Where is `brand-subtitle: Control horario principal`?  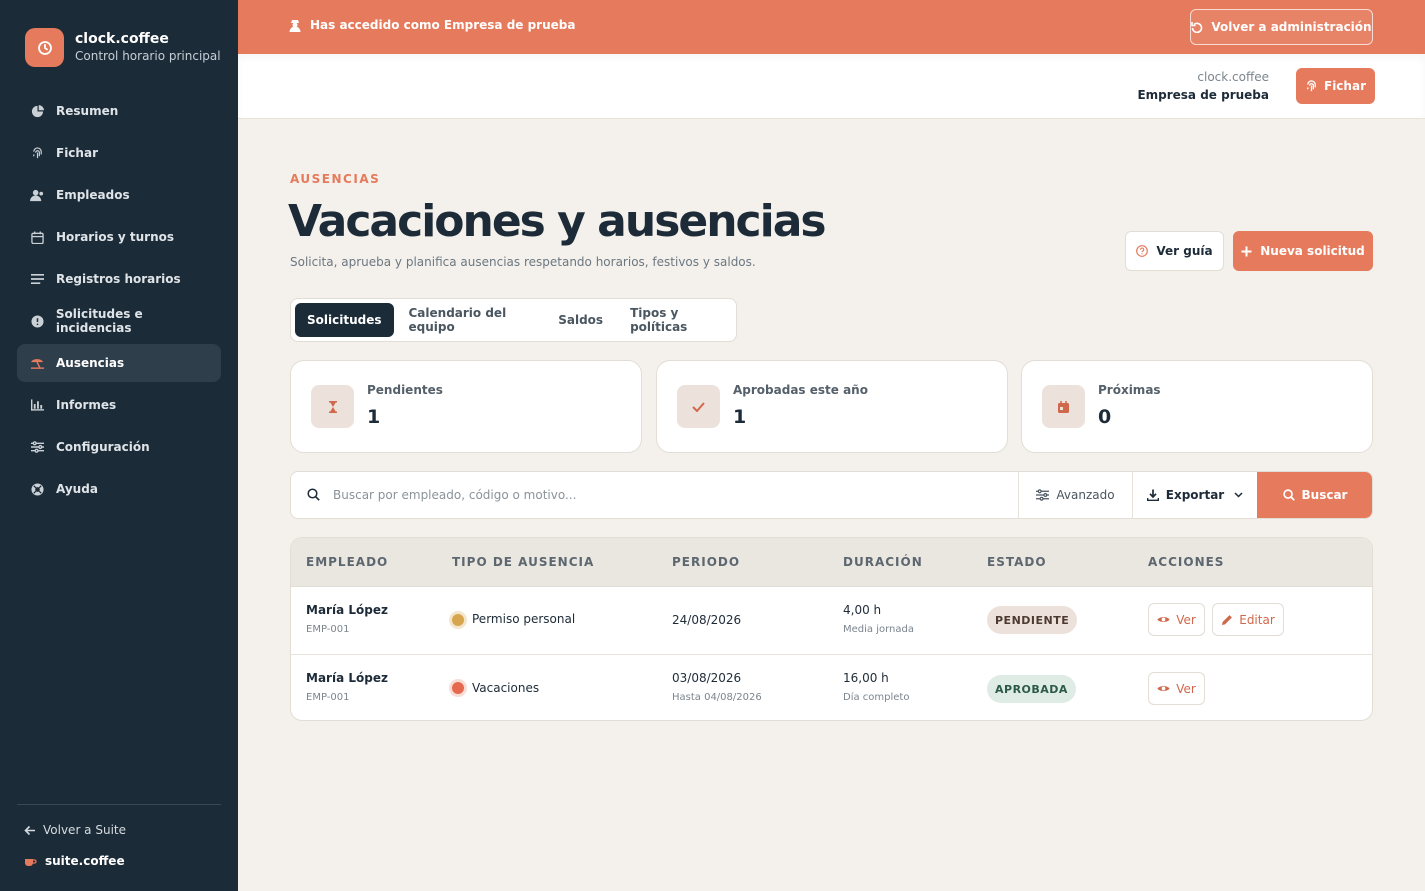
brand-subtitle: Control horario principal is located at coordinates (148, 56).